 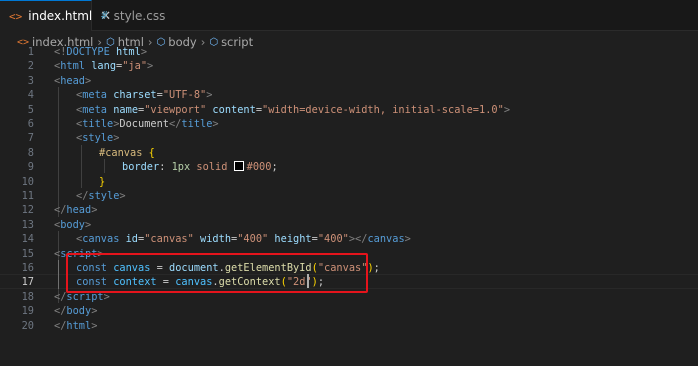 What do you see at coordinates (127, 152) in the screenshot?
I see `code-text: #canvas {` at bounding box center [127, 152].